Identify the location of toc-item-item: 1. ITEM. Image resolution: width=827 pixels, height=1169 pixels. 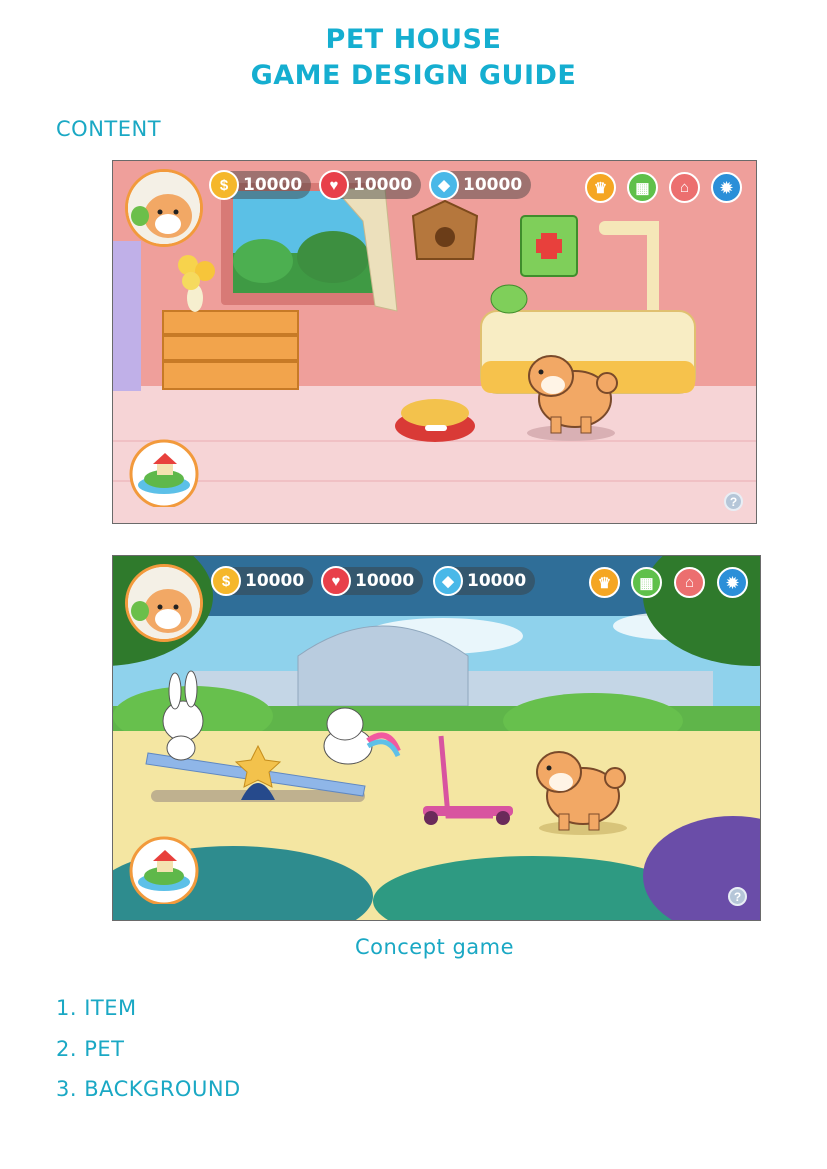
(148, 1016).